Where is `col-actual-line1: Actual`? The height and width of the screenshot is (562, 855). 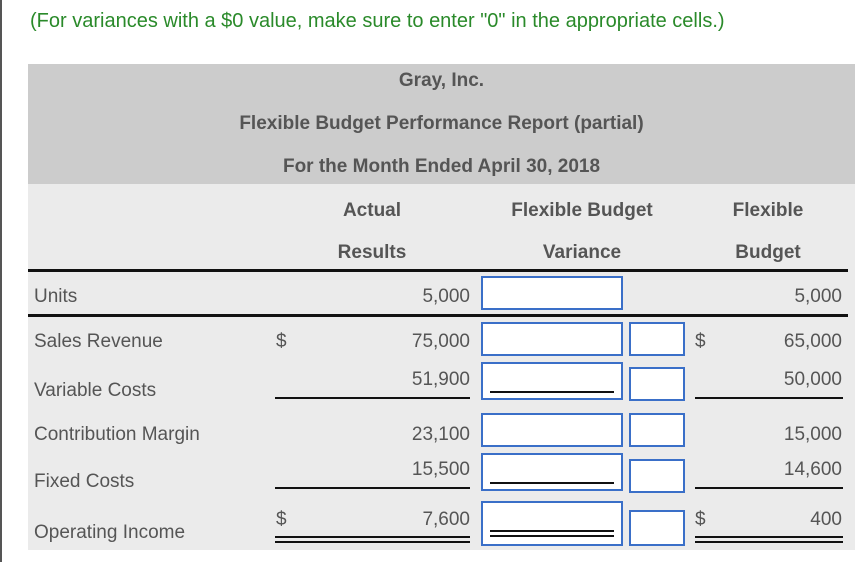
col-actual-line1: Actual is located at coordinates (372, 210).